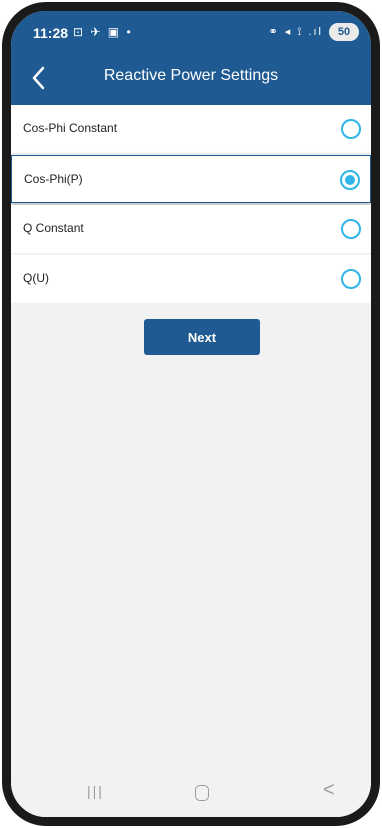 The image size is (382, 828). What do you see at coordinates (202, 793) in the screenshot?
I see `home-icon` at bounding box center [202, 793].